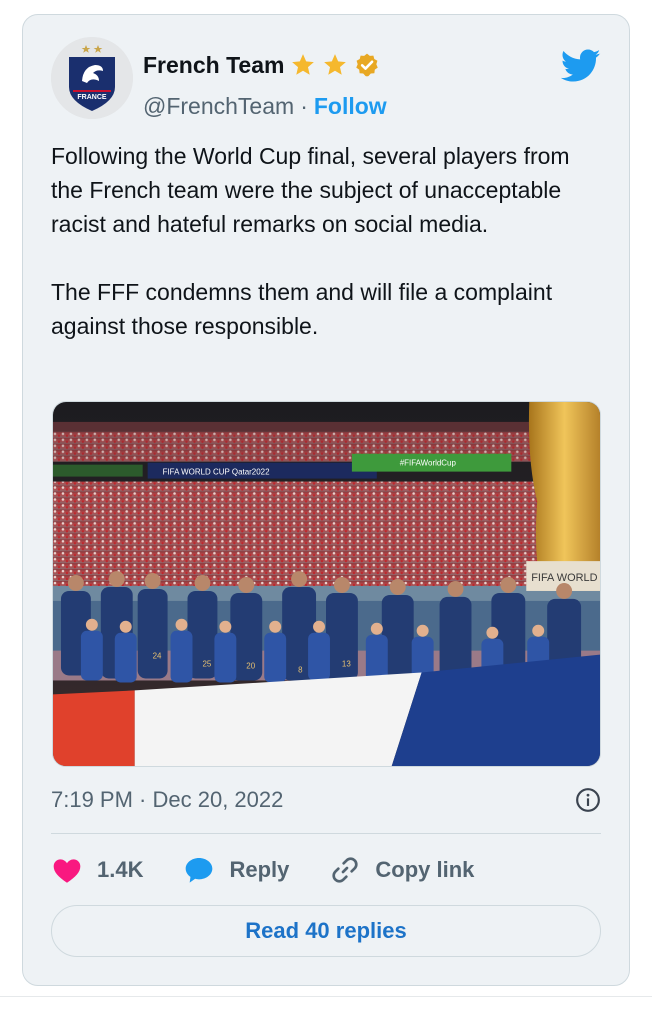 The width and height of the screenshot is (652, 1024). I want to click on tweet-header: FRANCE French Team @FrenchTeam · Follow, so click(326, 79).